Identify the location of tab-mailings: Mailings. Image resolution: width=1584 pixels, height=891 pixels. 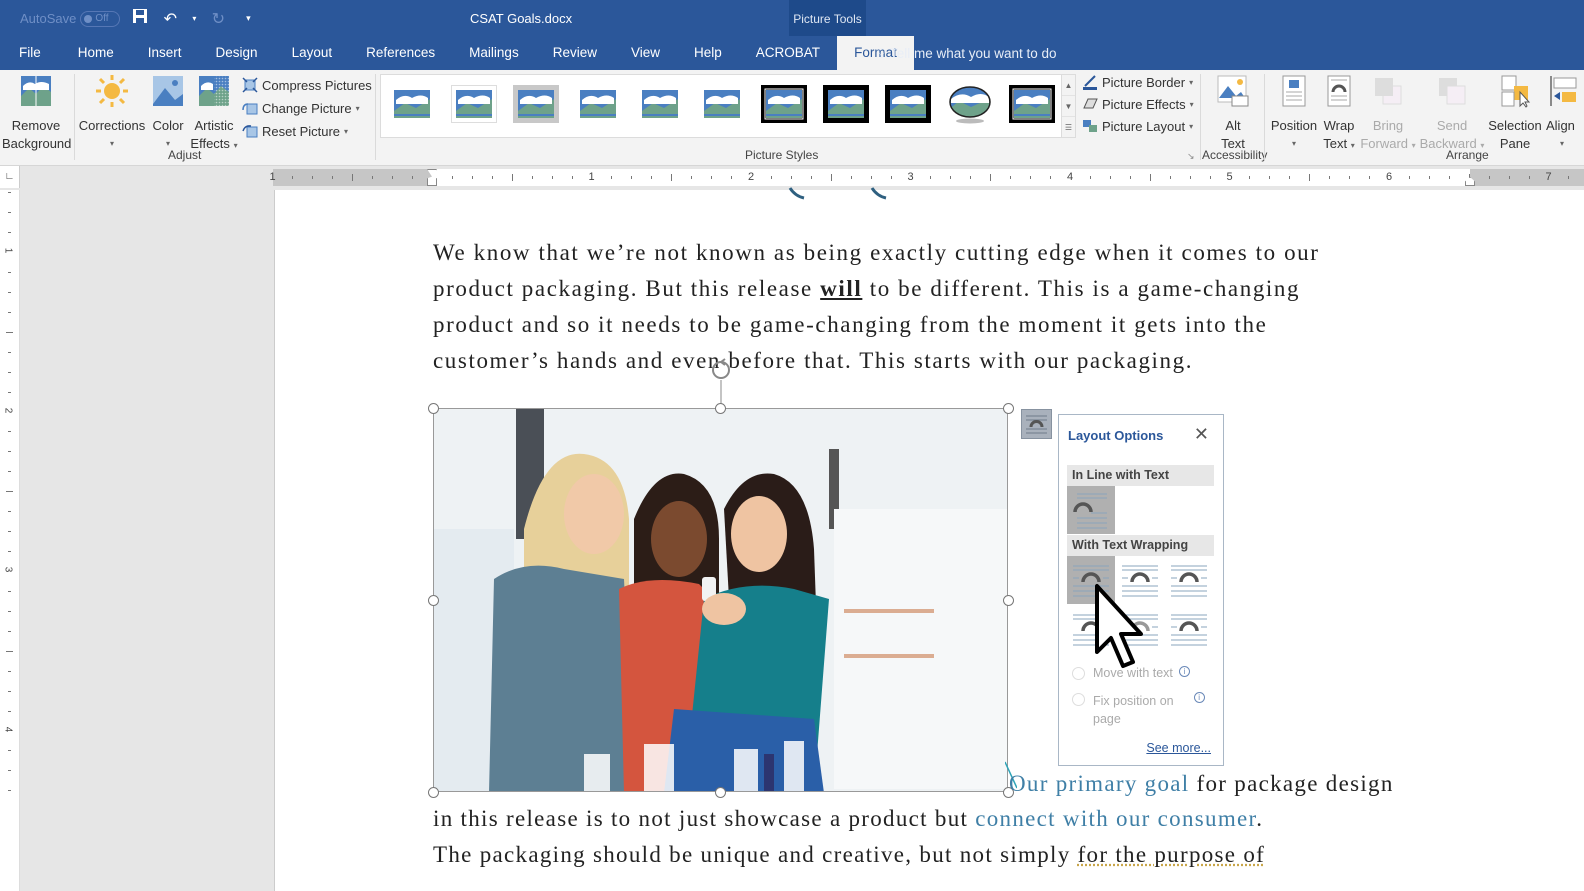
(494, 53).